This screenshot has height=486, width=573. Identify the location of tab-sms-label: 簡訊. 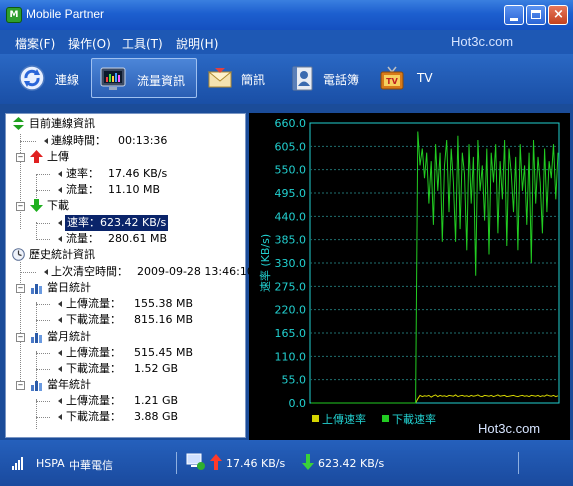
(253, 80).